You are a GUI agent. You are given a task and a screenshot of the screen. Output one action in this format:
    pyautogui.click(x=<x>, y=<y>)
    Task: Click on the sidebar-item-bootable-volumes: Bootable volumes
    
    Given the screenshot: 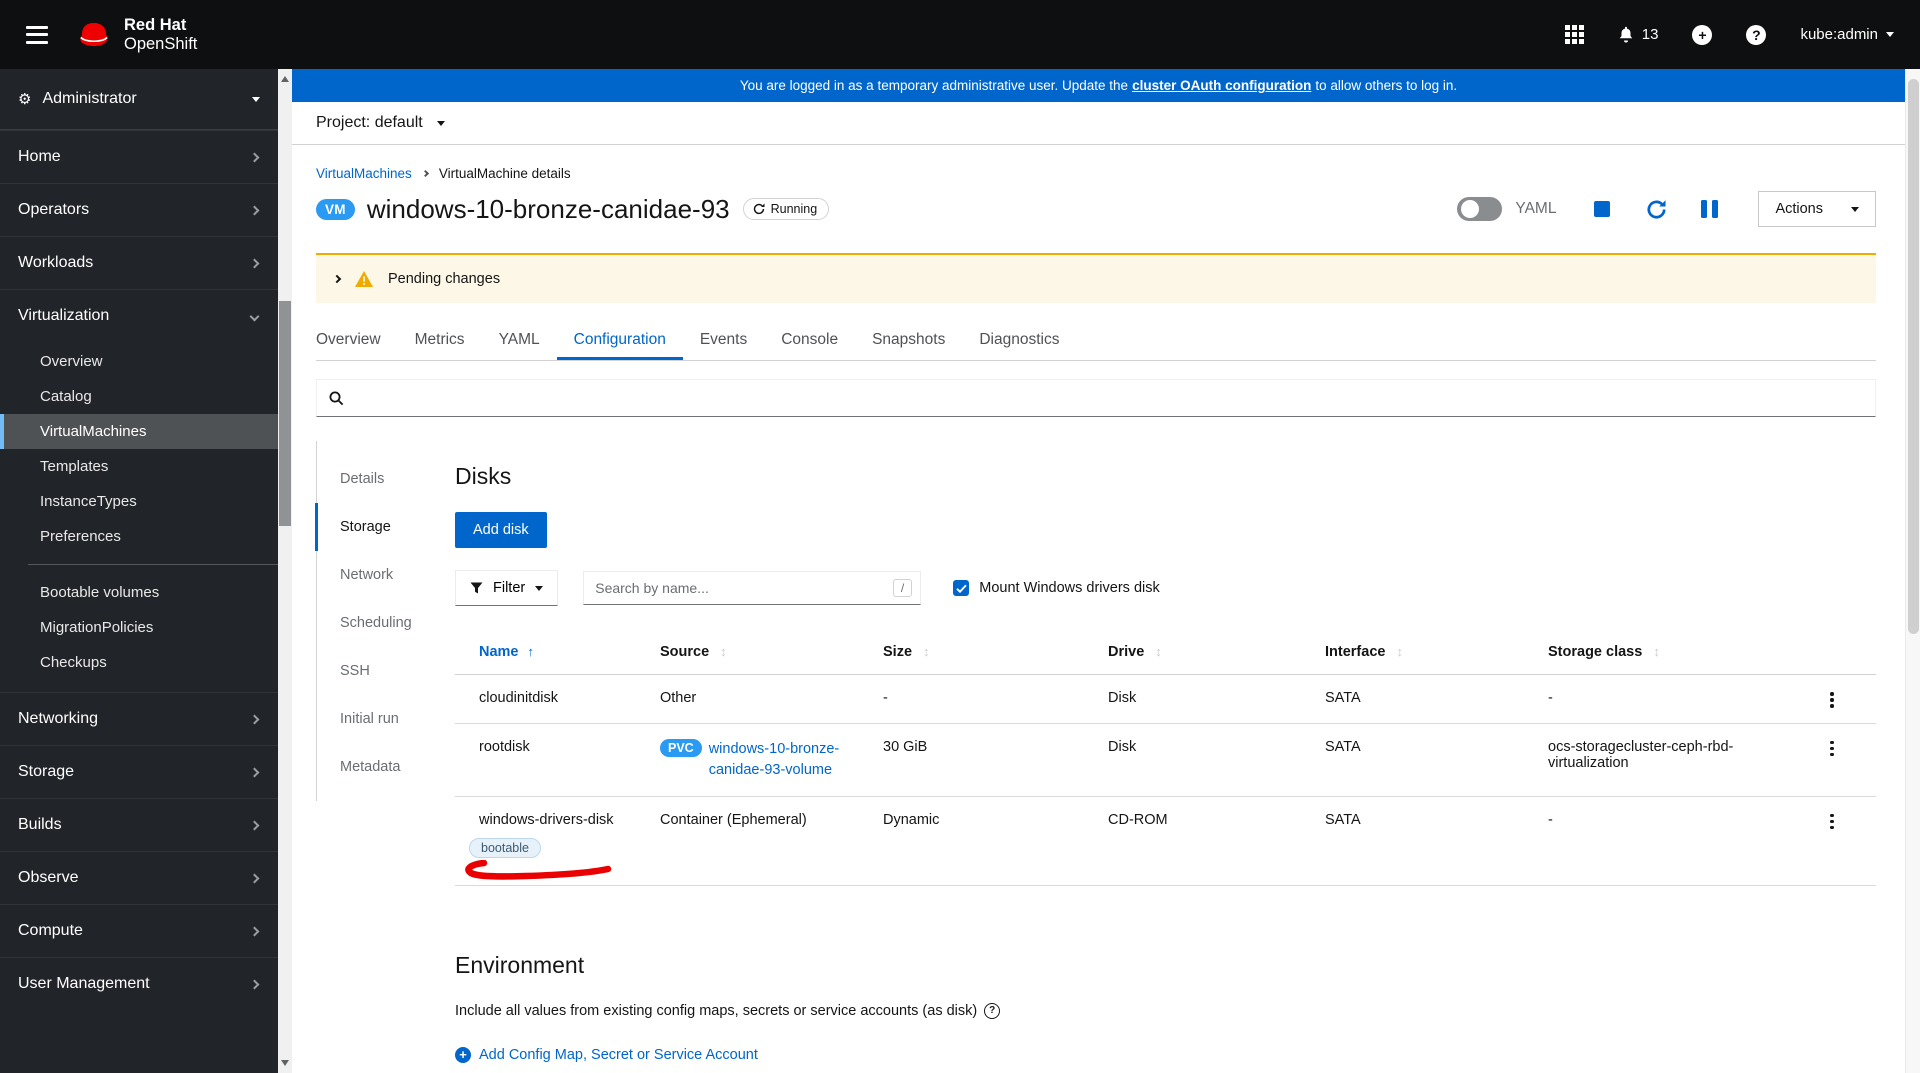 What is the action you would take?
    pyautogui.click(x=139, y=592)
    